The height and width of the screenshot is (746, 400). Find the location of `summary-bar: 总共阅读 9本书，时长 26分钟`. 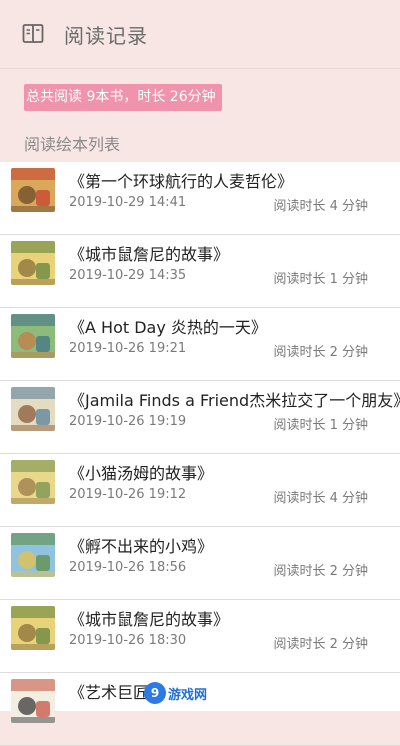

summary-bar: 总共阅读 9本书，时长 26分钟 is located at coordinates (200, 97).